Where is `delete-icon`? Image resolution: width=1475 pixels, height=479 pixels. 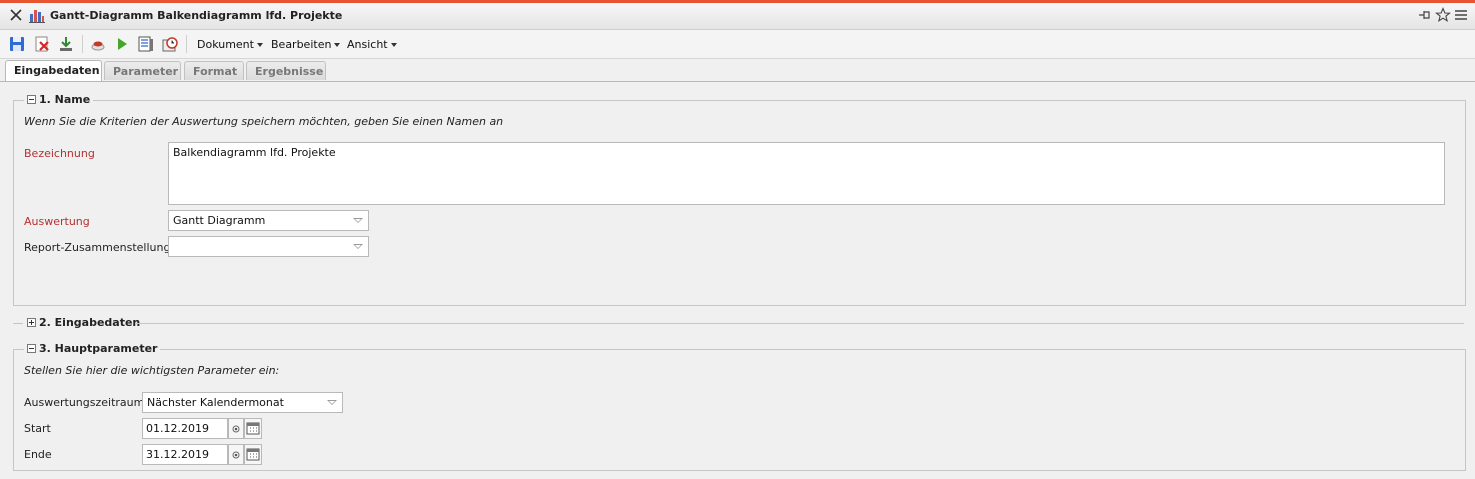 delete-icon is located at coordinates (42, 44).